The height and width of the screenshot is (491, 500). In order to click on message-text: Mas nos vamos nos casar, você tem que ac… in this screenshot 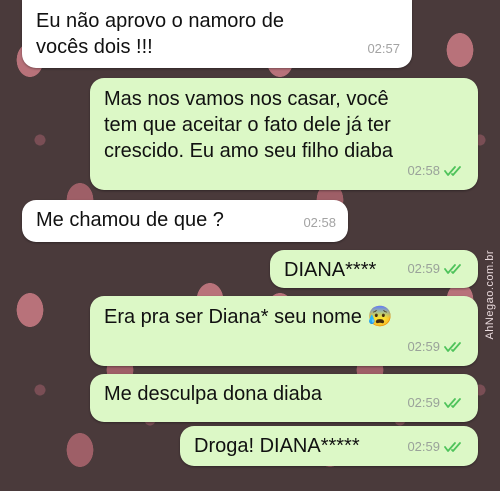, I will do `click(249, 125)`.